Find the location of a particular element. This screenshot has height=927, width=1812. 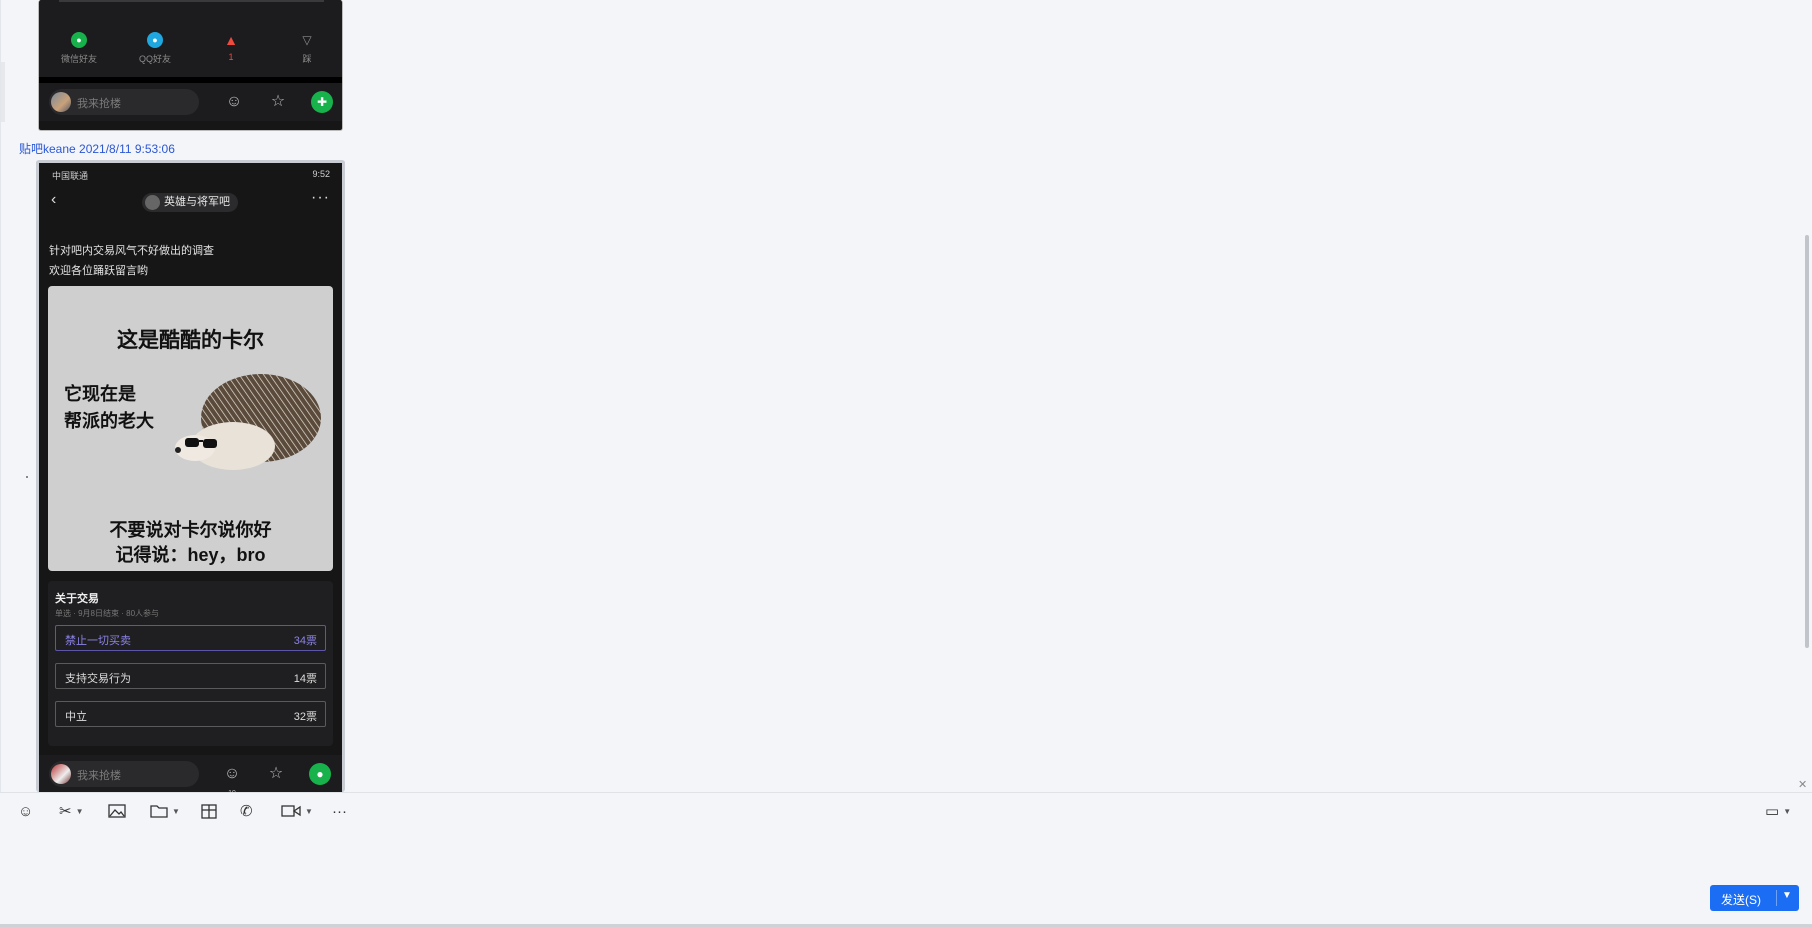

post-text: 针对吧内交易风气不好做出的调查 欢迎各位踊跃留言哟 is located at coordinates (131, 261).